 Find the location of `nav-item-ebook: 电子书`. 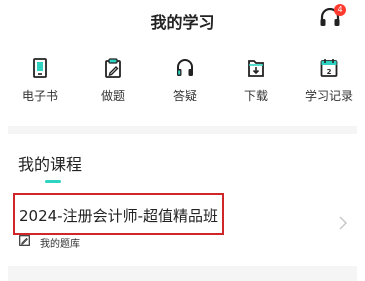

nav-item-ebook: 电子书 is located at coordinates (40, 80).